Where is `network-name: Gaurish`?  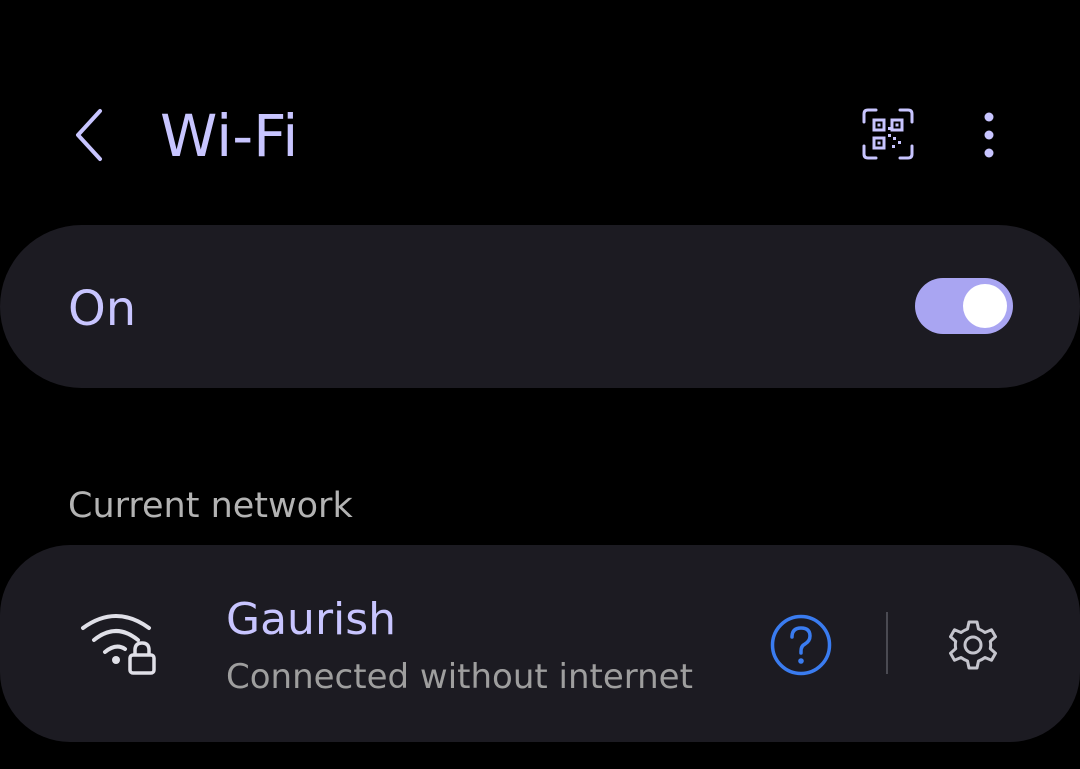
network-name: Gaurish is located at coordinates (311, 619).